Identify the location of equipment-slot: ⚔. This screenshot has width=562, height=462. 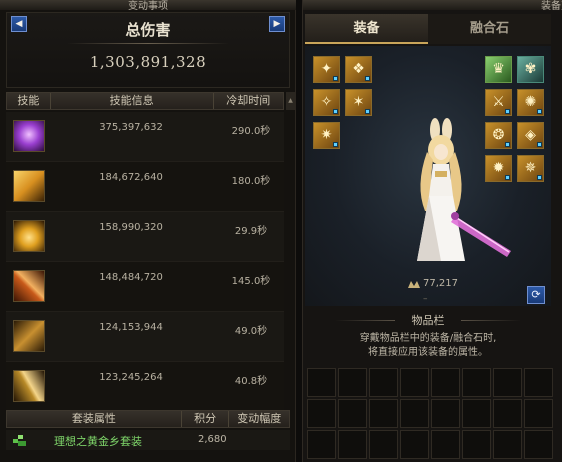
(498, 102).